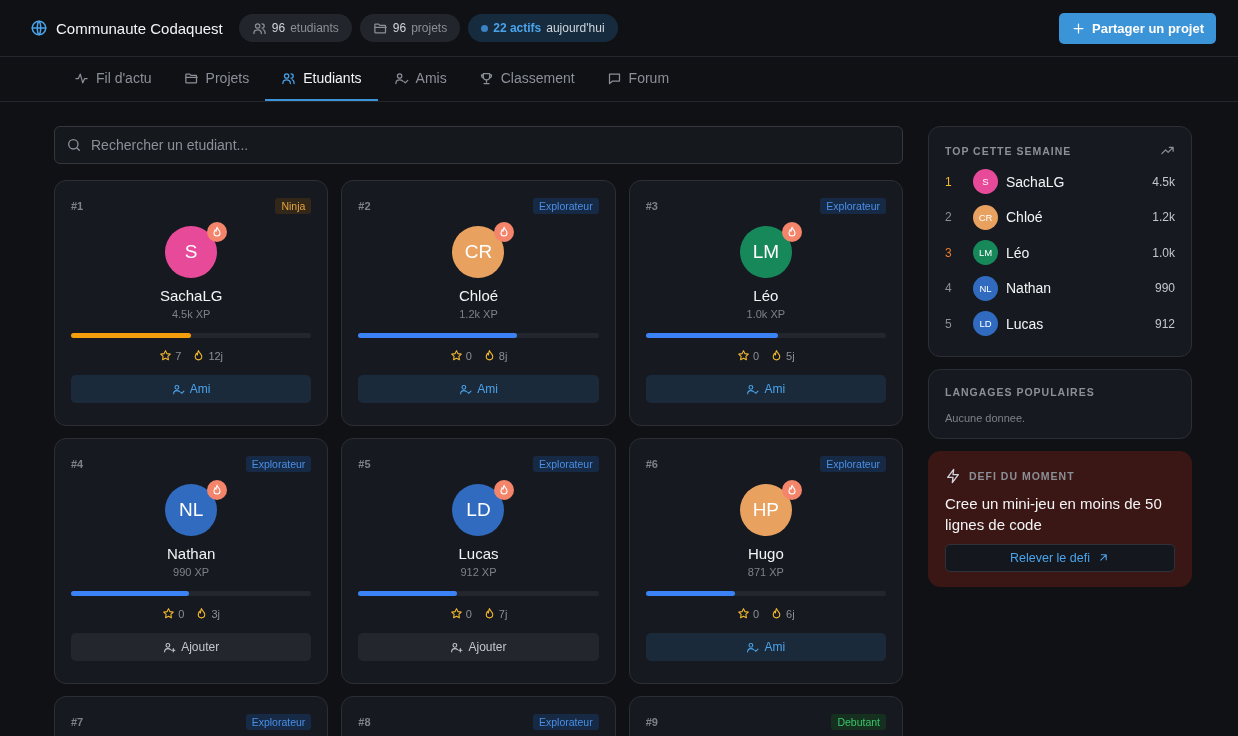 This screenshot has width=1238, height=736. I want to click on score-label: 990, so click(1164, 288).